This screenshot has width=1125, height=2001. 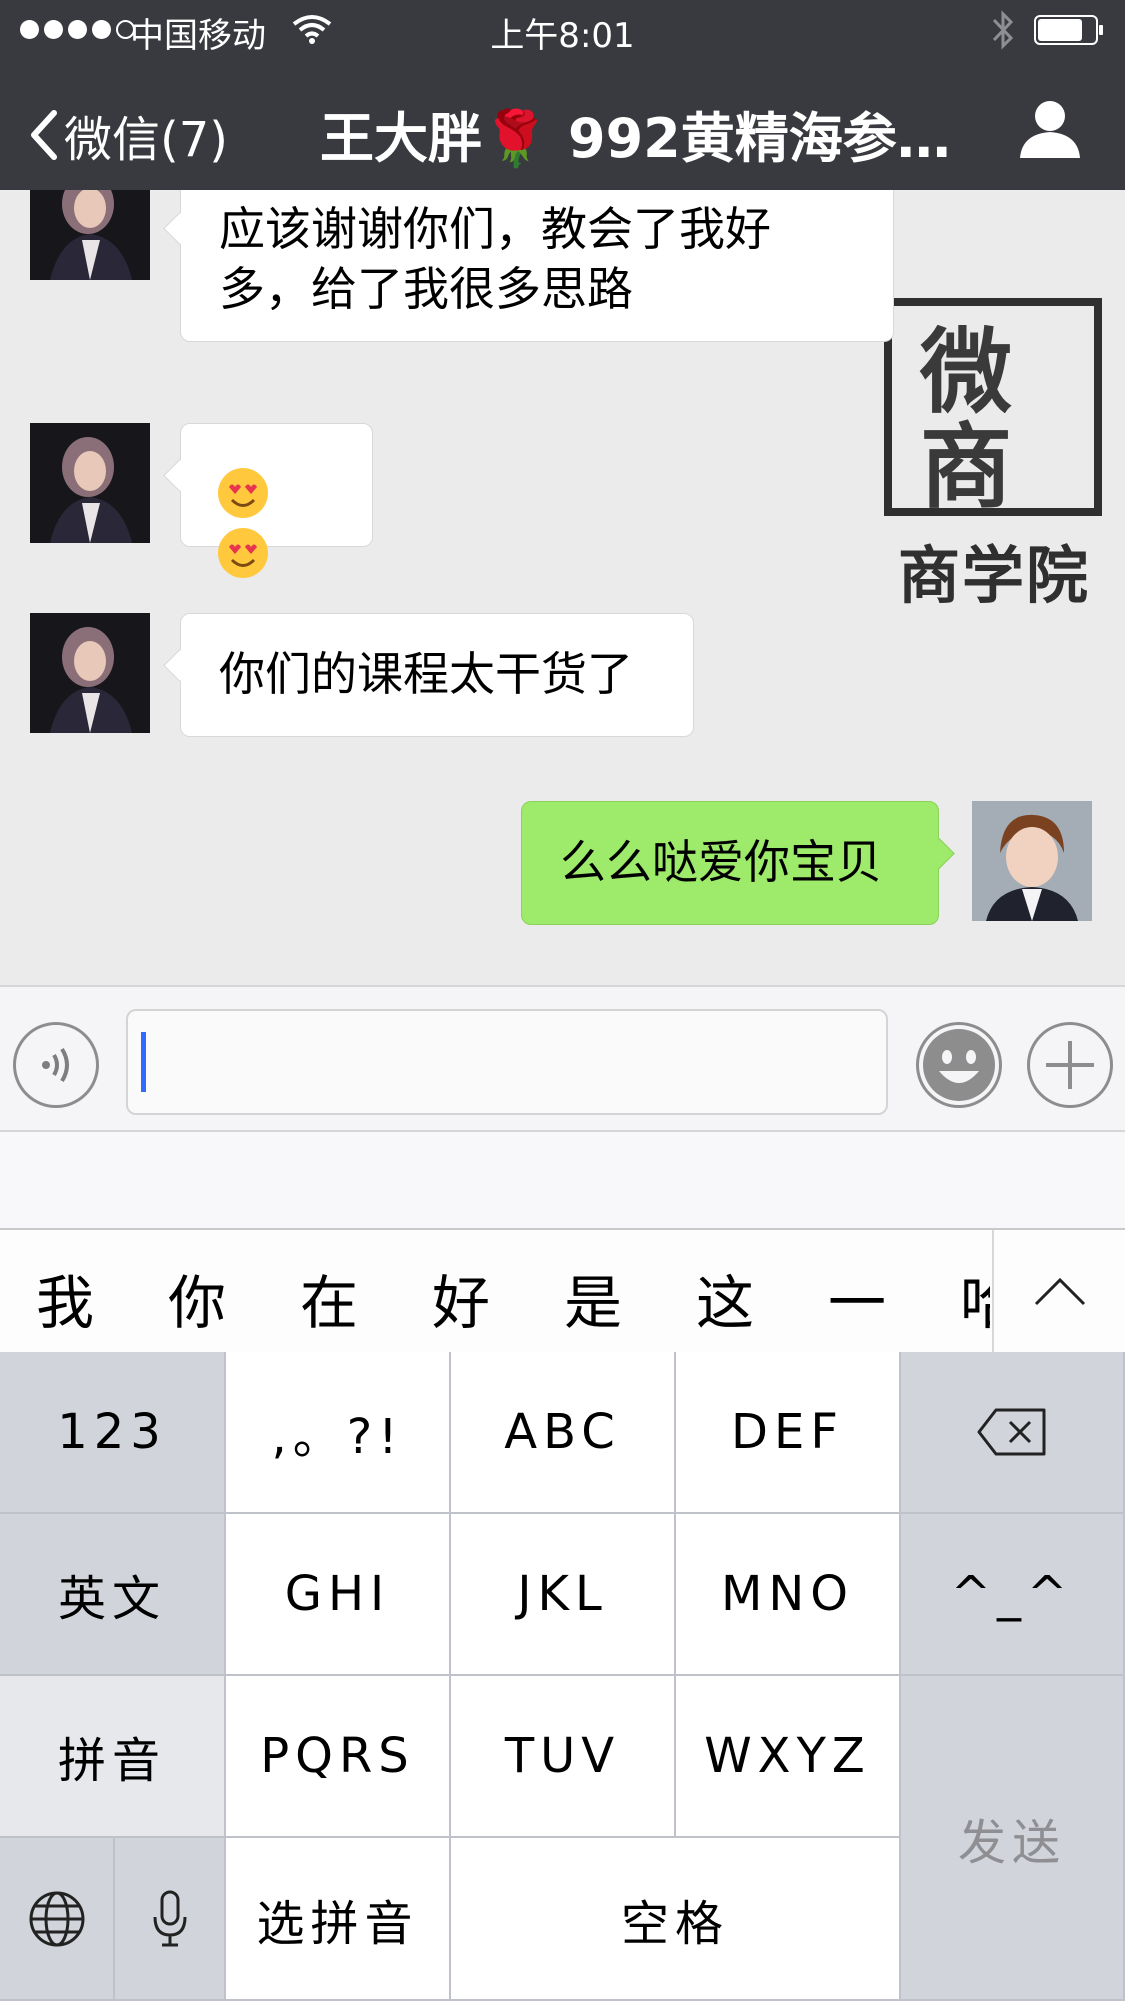 What do you see at coordinates (1068, 30) in the screenshot?
I see `battery-icon` at bounding box center [1068, 30].